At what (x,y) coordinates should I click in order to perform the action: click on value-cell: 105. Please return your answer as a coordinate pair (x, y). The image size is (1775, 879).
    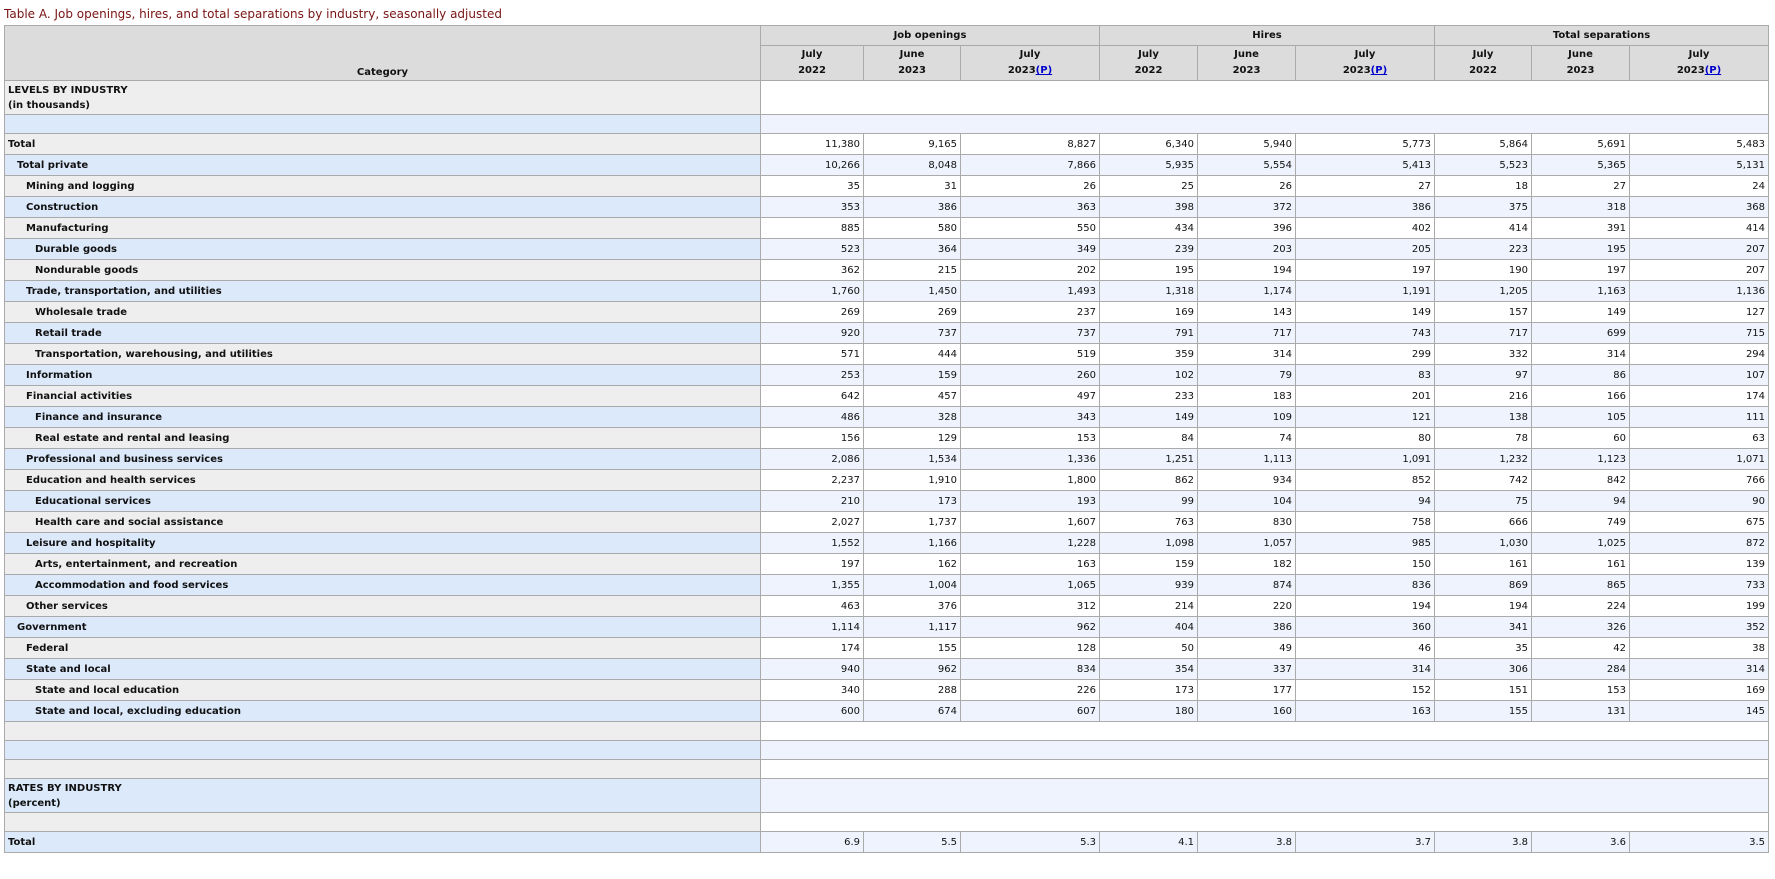
    Looking at the image, I should click on (1580, 417).